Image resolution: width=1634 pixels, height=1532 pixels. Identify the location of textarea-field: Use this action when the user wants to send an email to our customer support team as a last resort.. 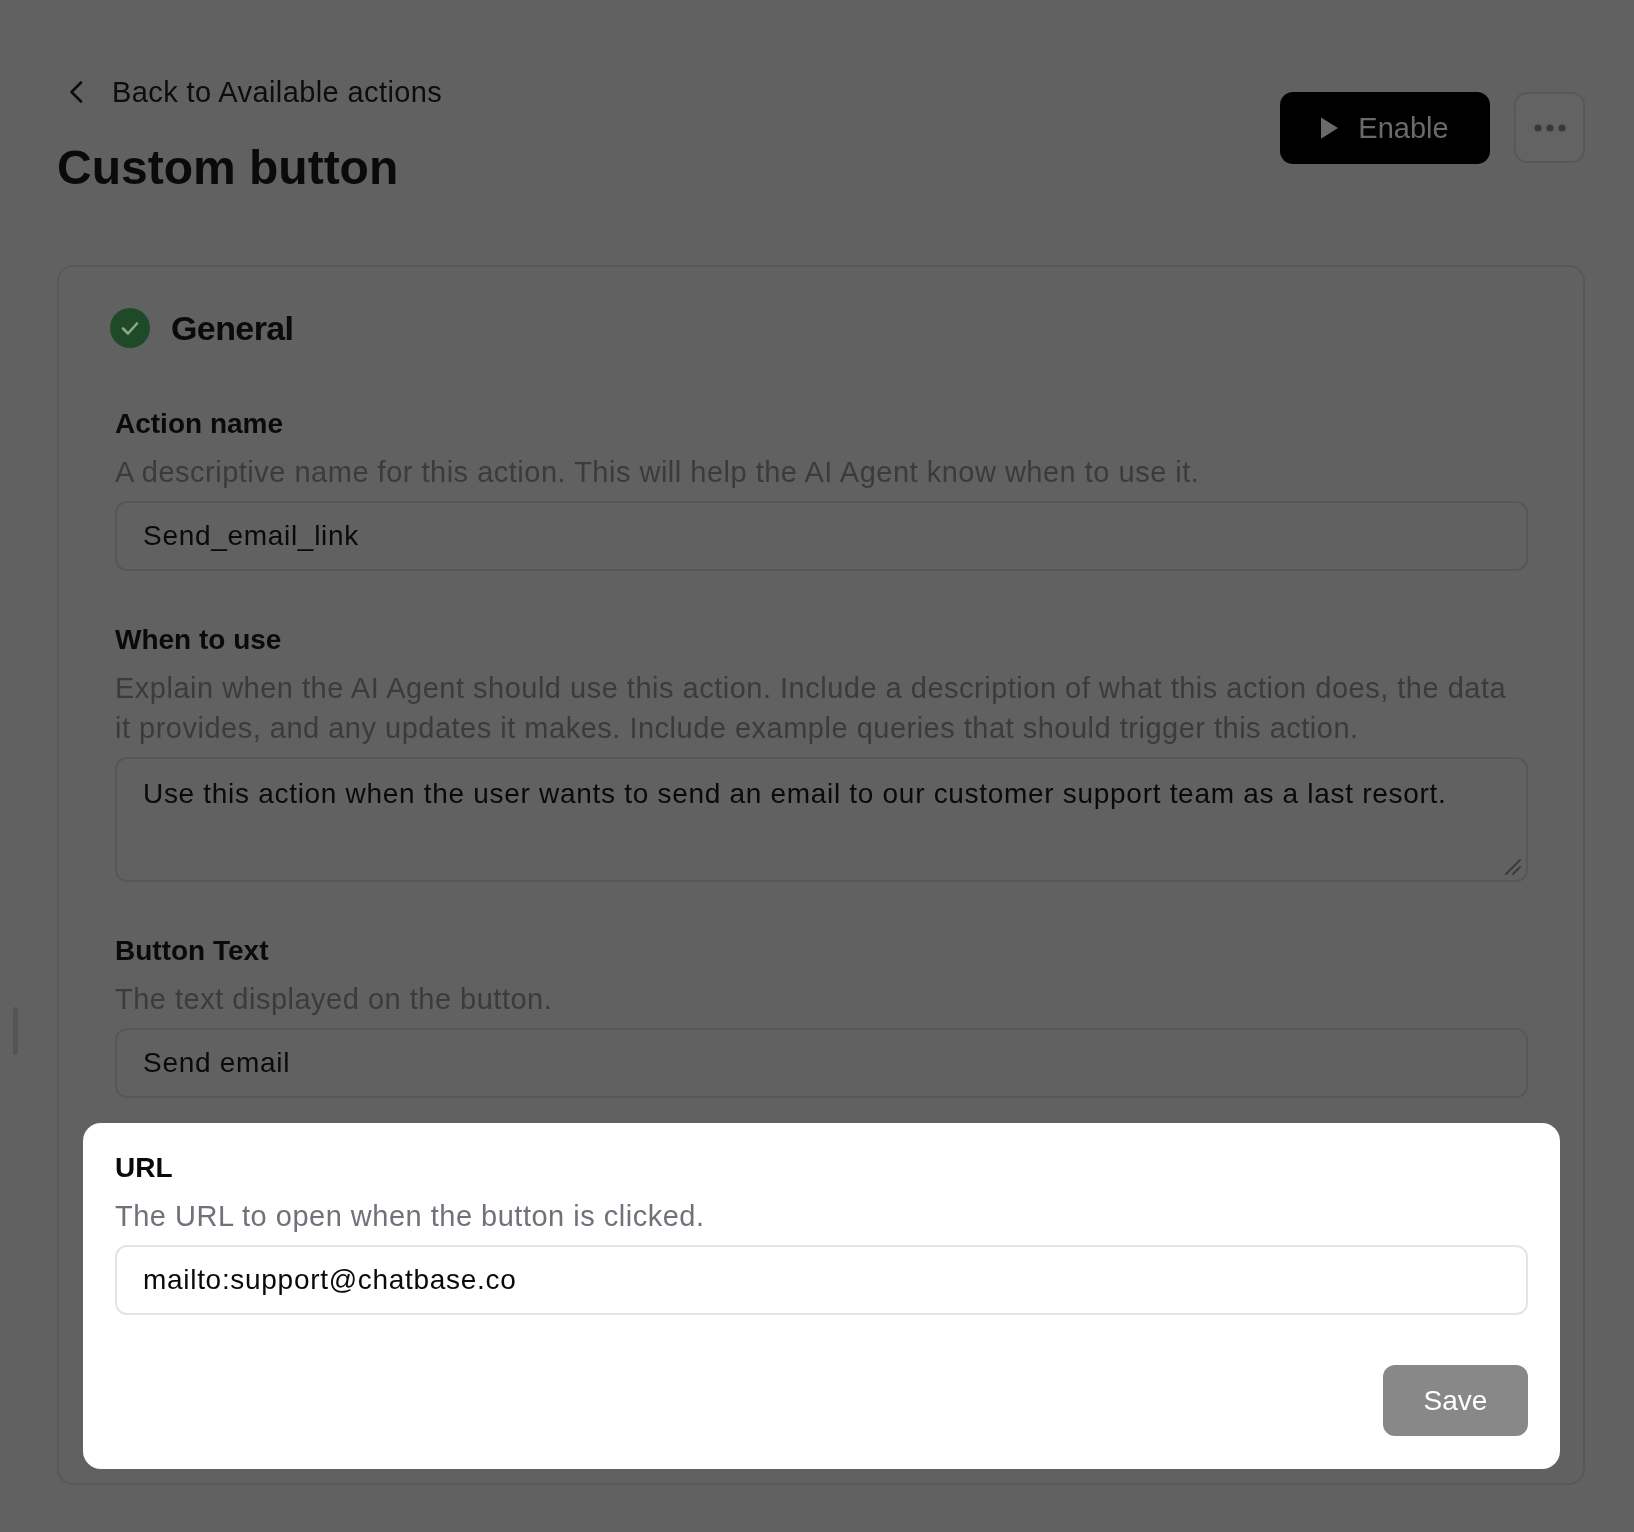
(821, 819).